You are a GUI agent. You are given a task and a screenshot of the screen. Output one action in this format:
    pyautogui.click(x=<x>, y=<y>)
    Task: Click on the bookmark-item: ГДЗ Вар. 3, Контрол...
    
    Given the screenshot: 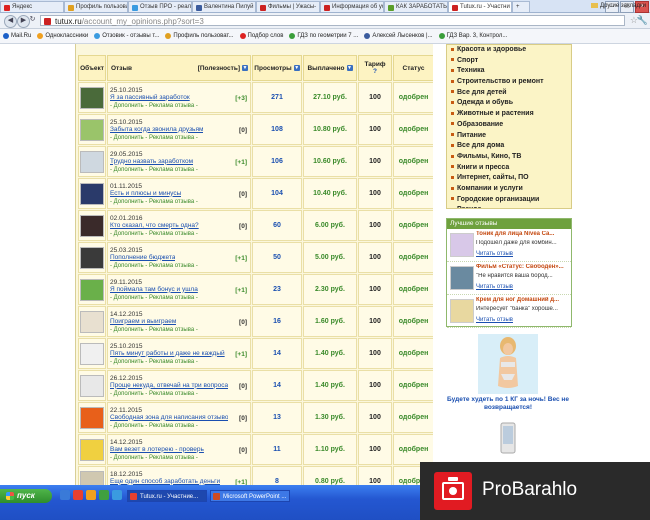 What is the action you would take?
    pyautogui.click(x=473, y=36)
    